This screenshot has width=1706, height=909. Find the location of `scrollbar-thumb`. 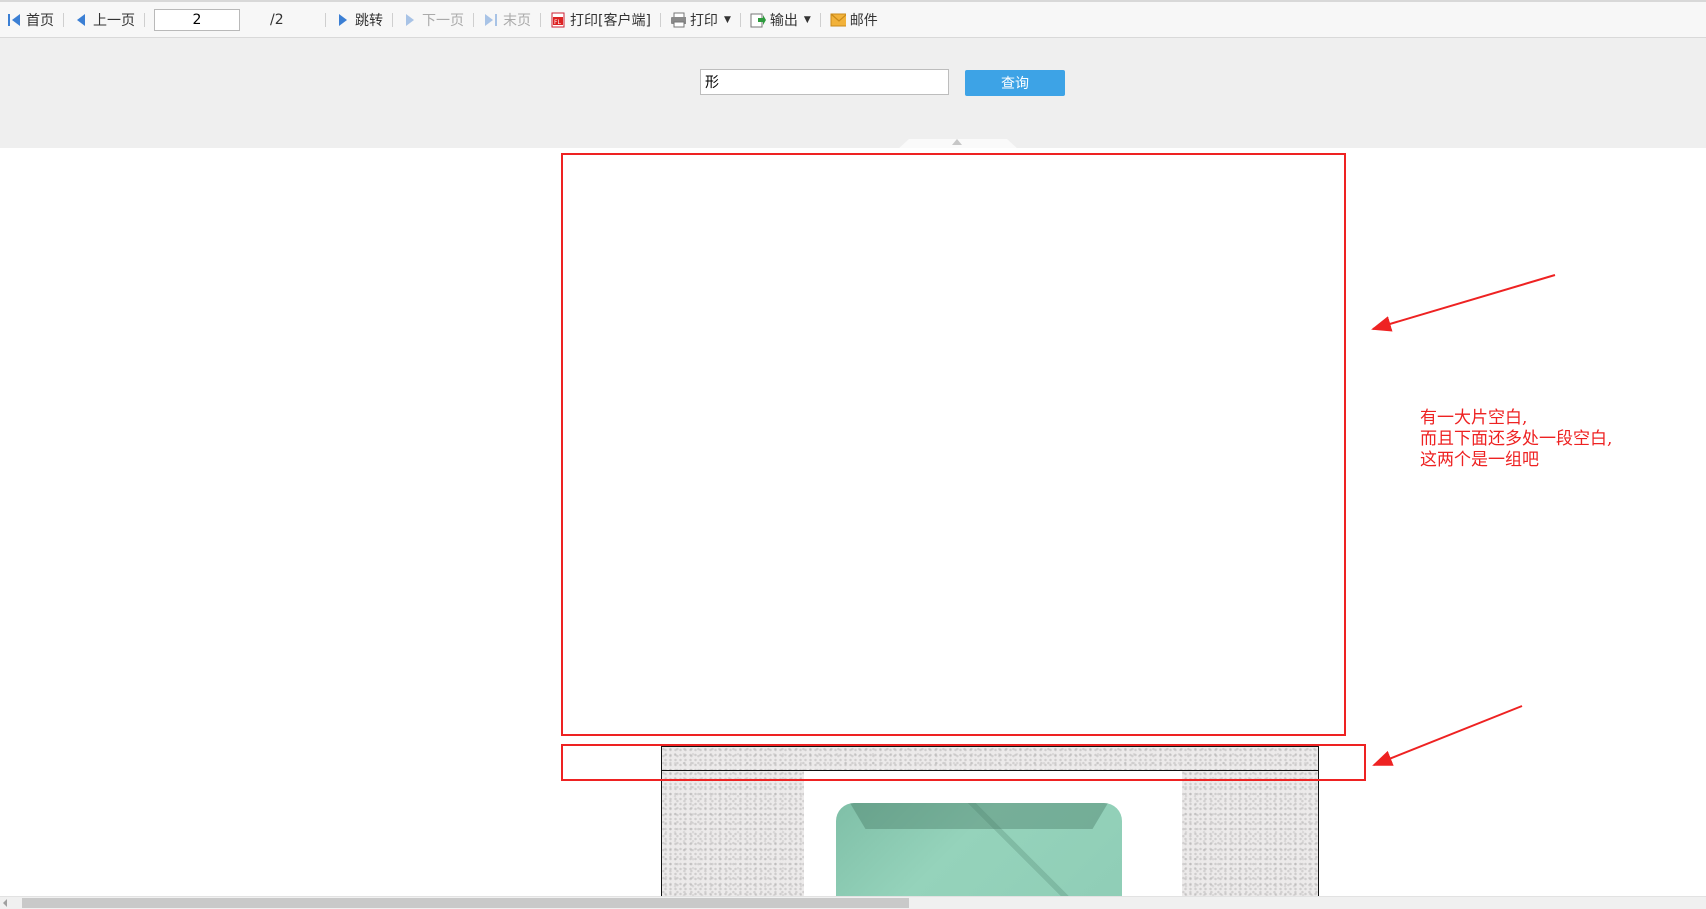

scrollbar-thumb is located at coordinates (465, 903).